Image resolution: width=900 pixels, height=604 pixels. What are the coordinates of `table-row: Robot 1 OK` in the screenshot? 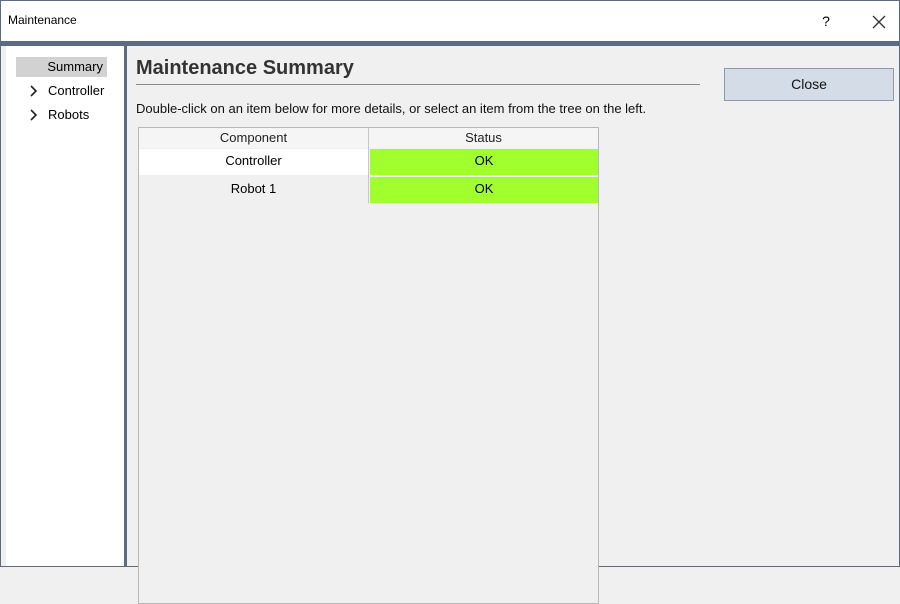 It's located at (368, 190).